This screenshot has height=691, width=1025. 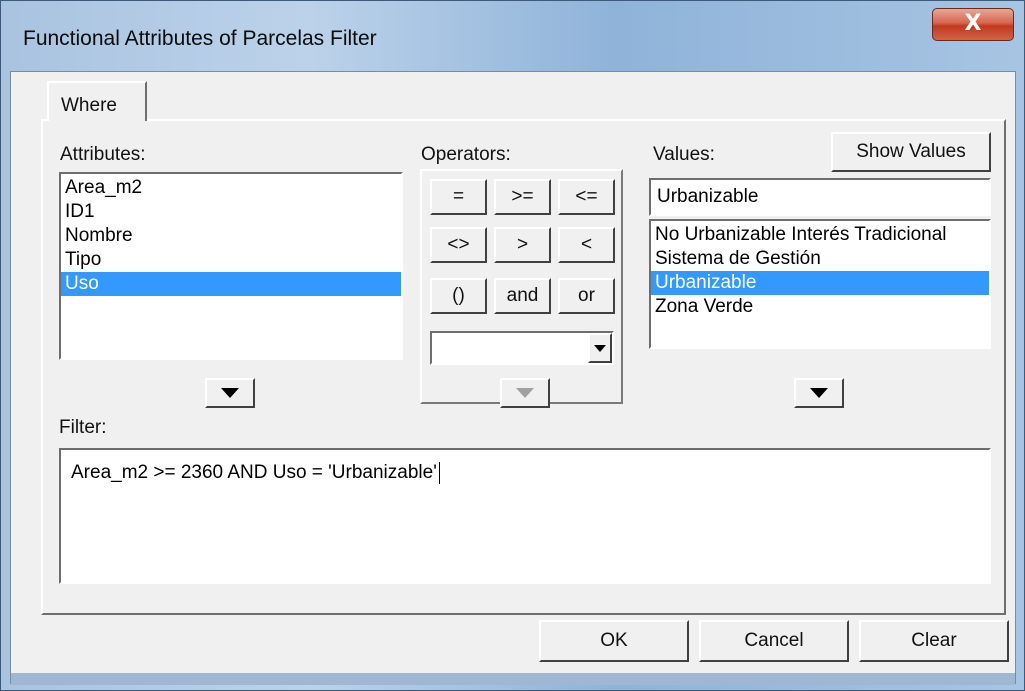 What do you see at coordinates (586, 245) in the screenshot?
I see `operator-lt-button: <` at bounding box center [586, 245].